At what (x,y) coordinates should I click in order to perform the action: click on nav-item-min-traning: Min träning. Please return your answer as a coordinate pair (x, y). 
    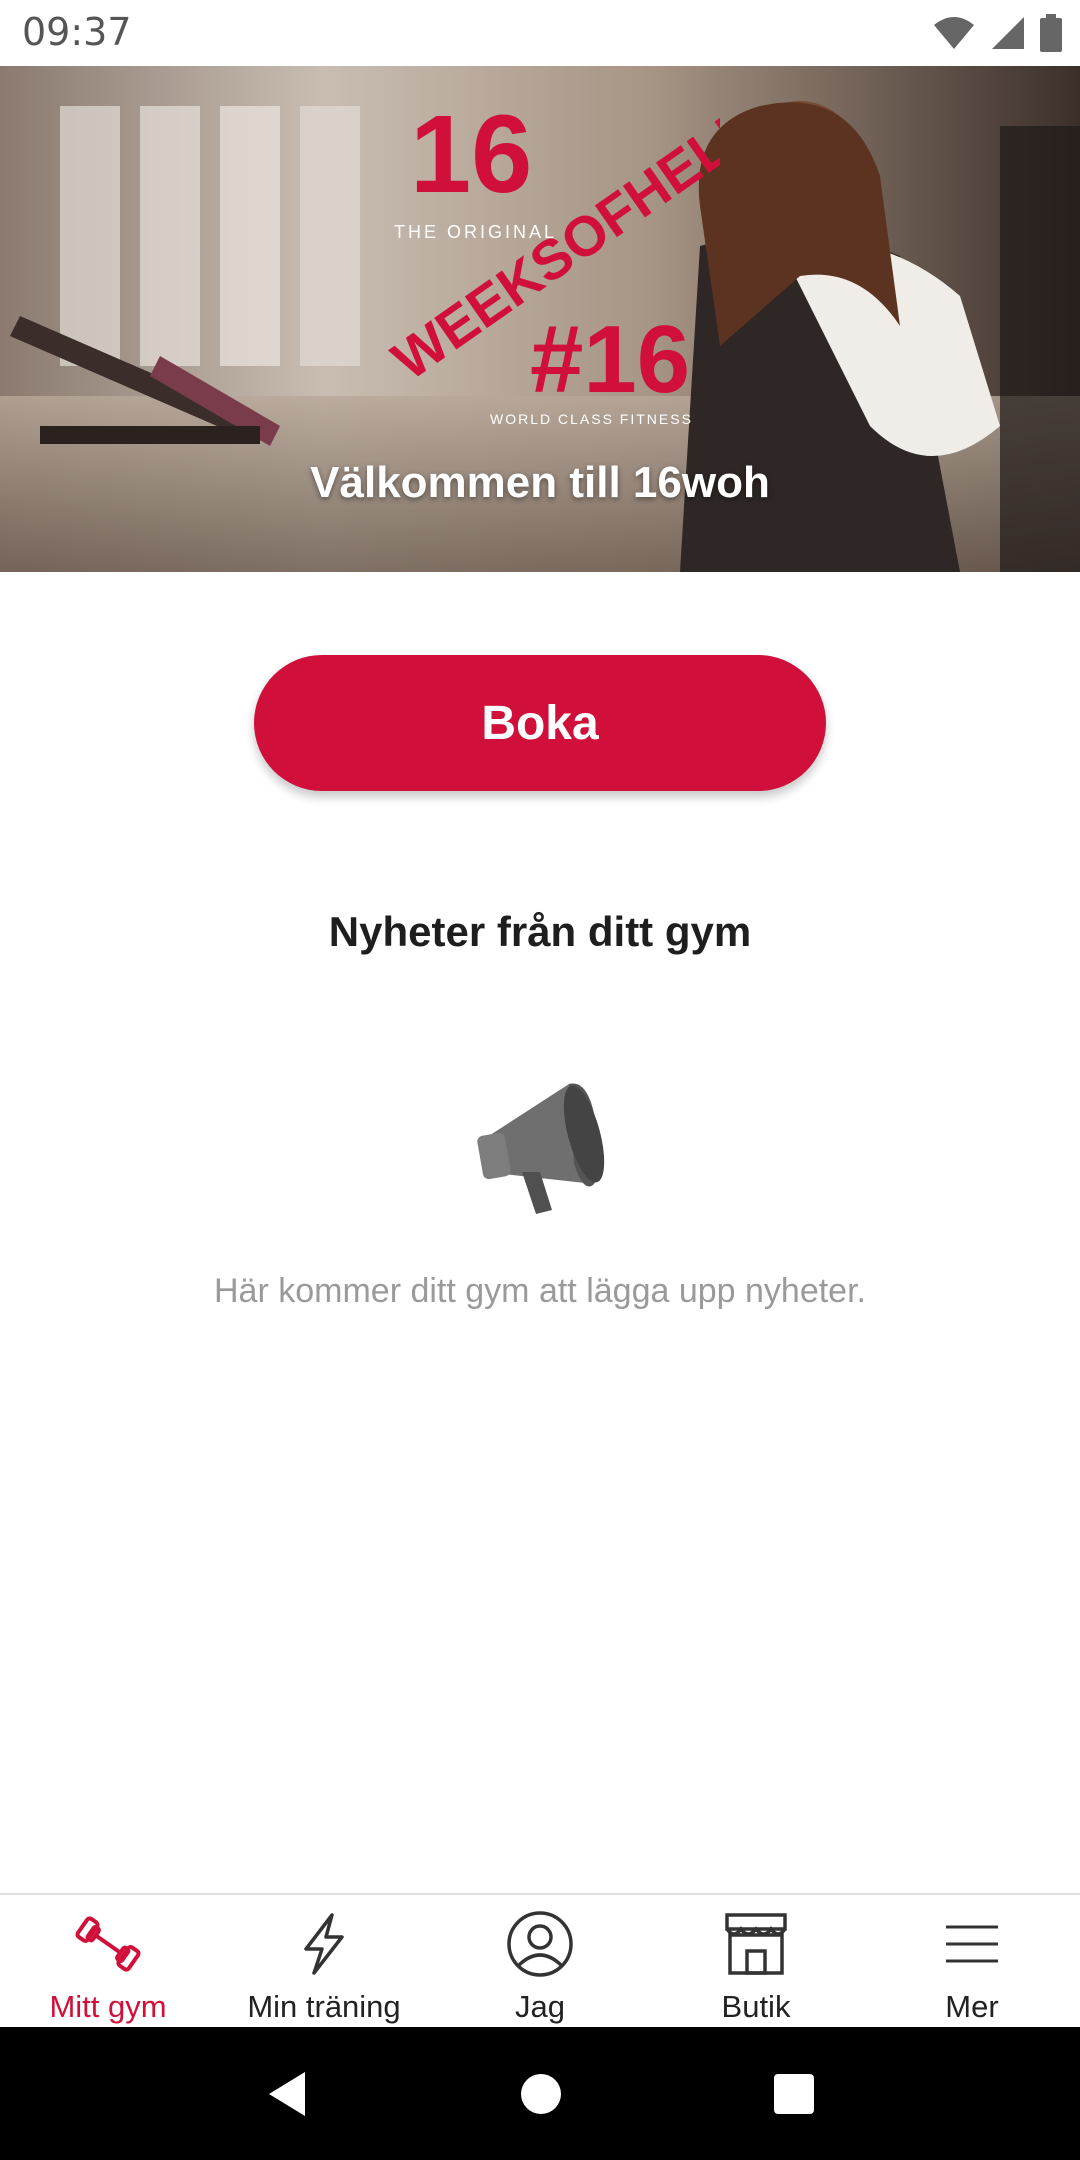
    Looking at the image, I should click on (324, 1961).